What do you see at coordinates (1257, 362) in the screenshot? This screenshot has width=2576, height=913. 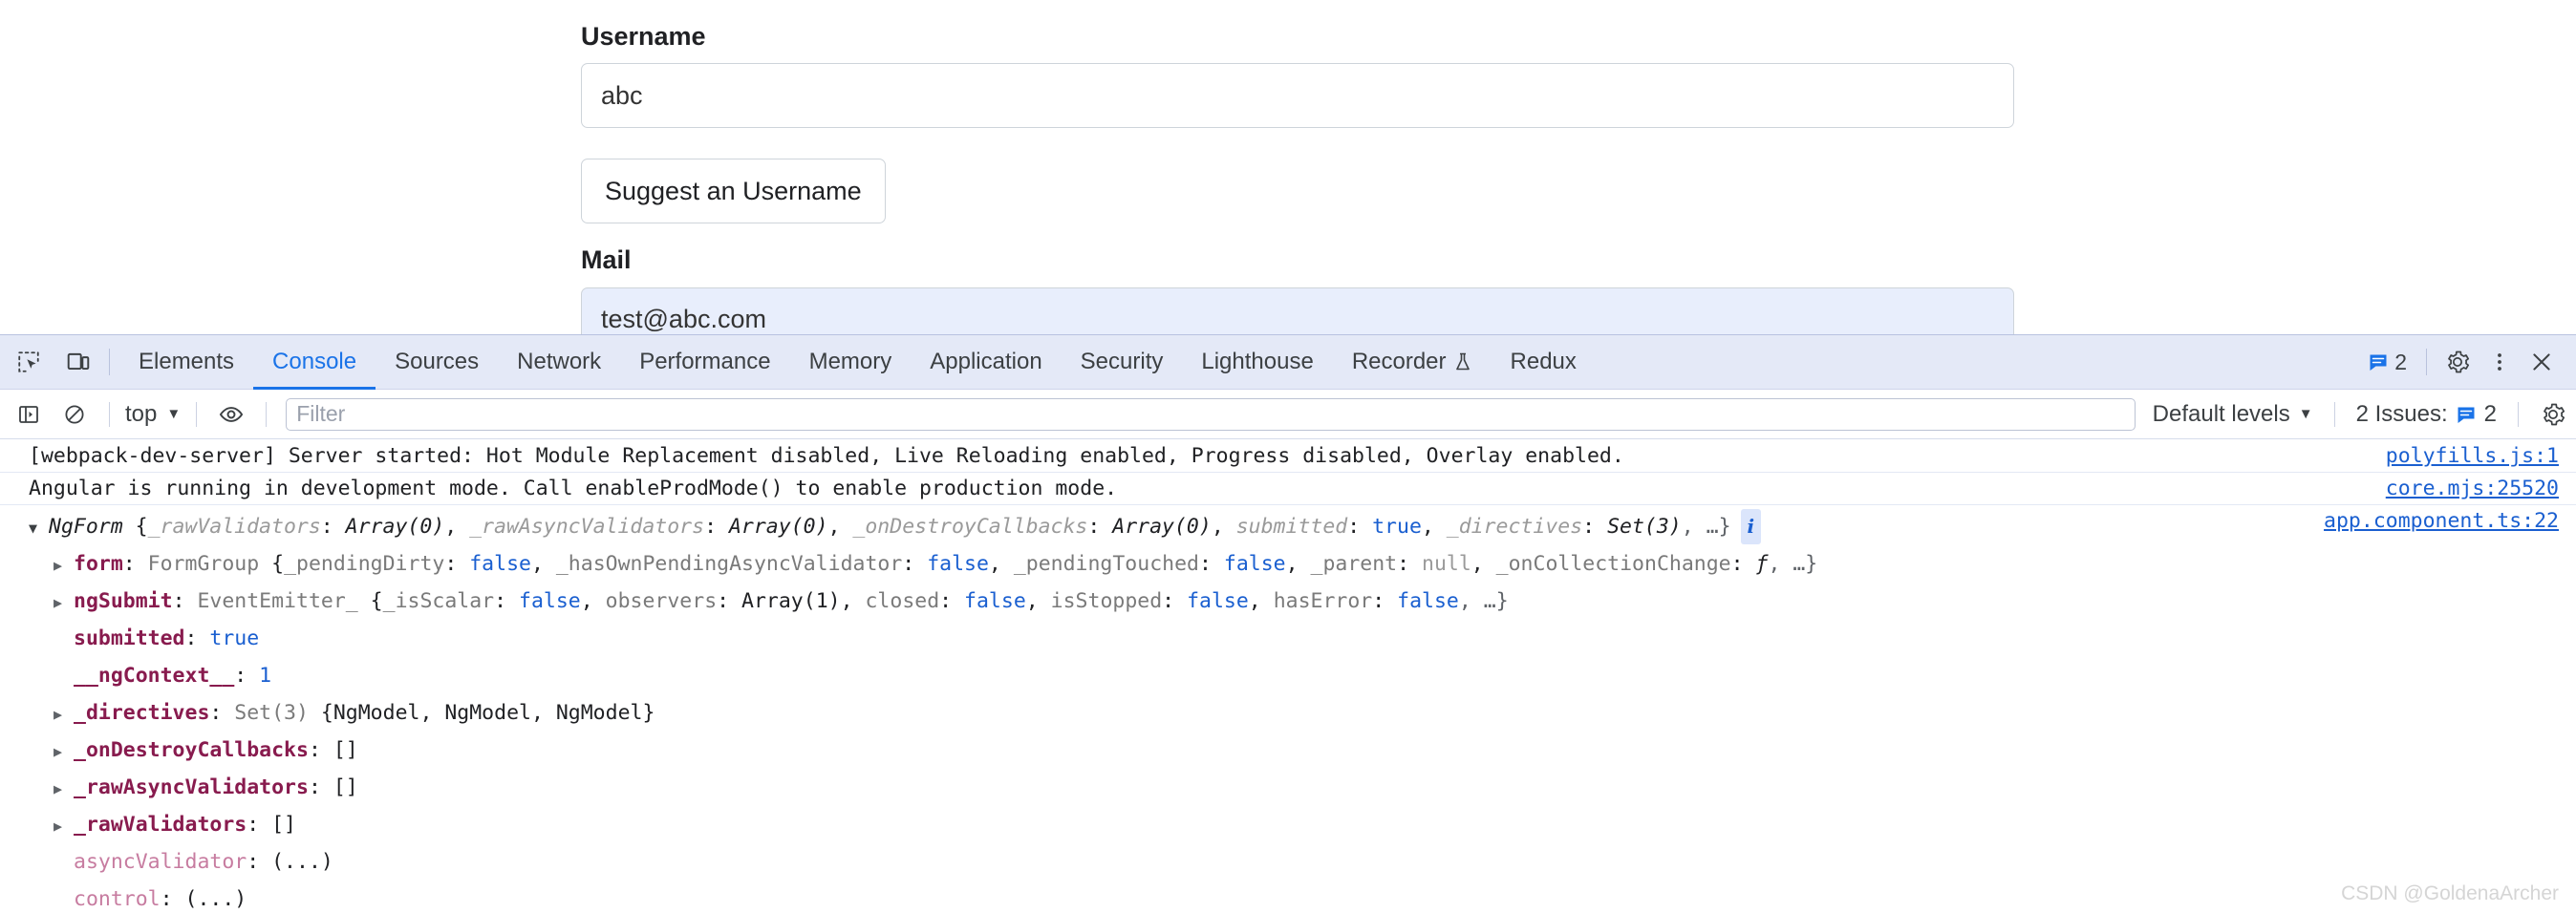 I see `tab-lighthouse: Lighthouse` at bounding box center [1257, 362].